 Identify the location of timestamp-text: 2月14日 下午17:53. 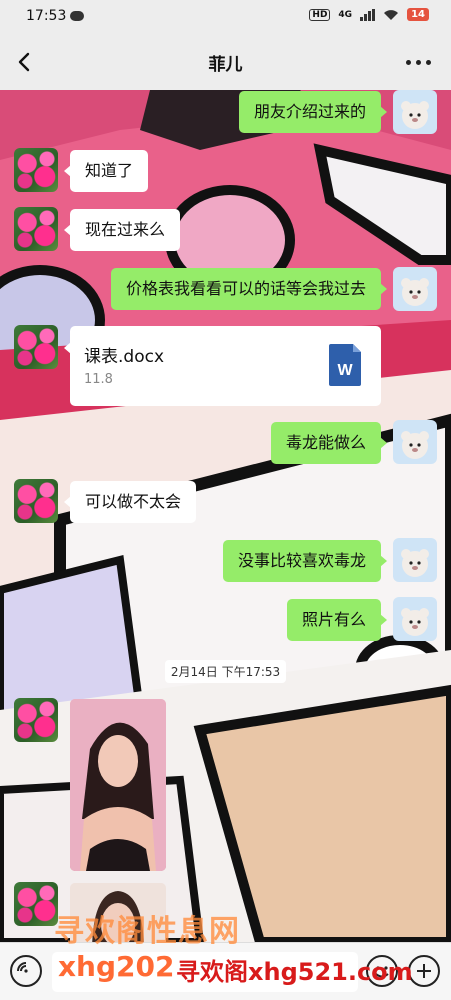
(225, 671).